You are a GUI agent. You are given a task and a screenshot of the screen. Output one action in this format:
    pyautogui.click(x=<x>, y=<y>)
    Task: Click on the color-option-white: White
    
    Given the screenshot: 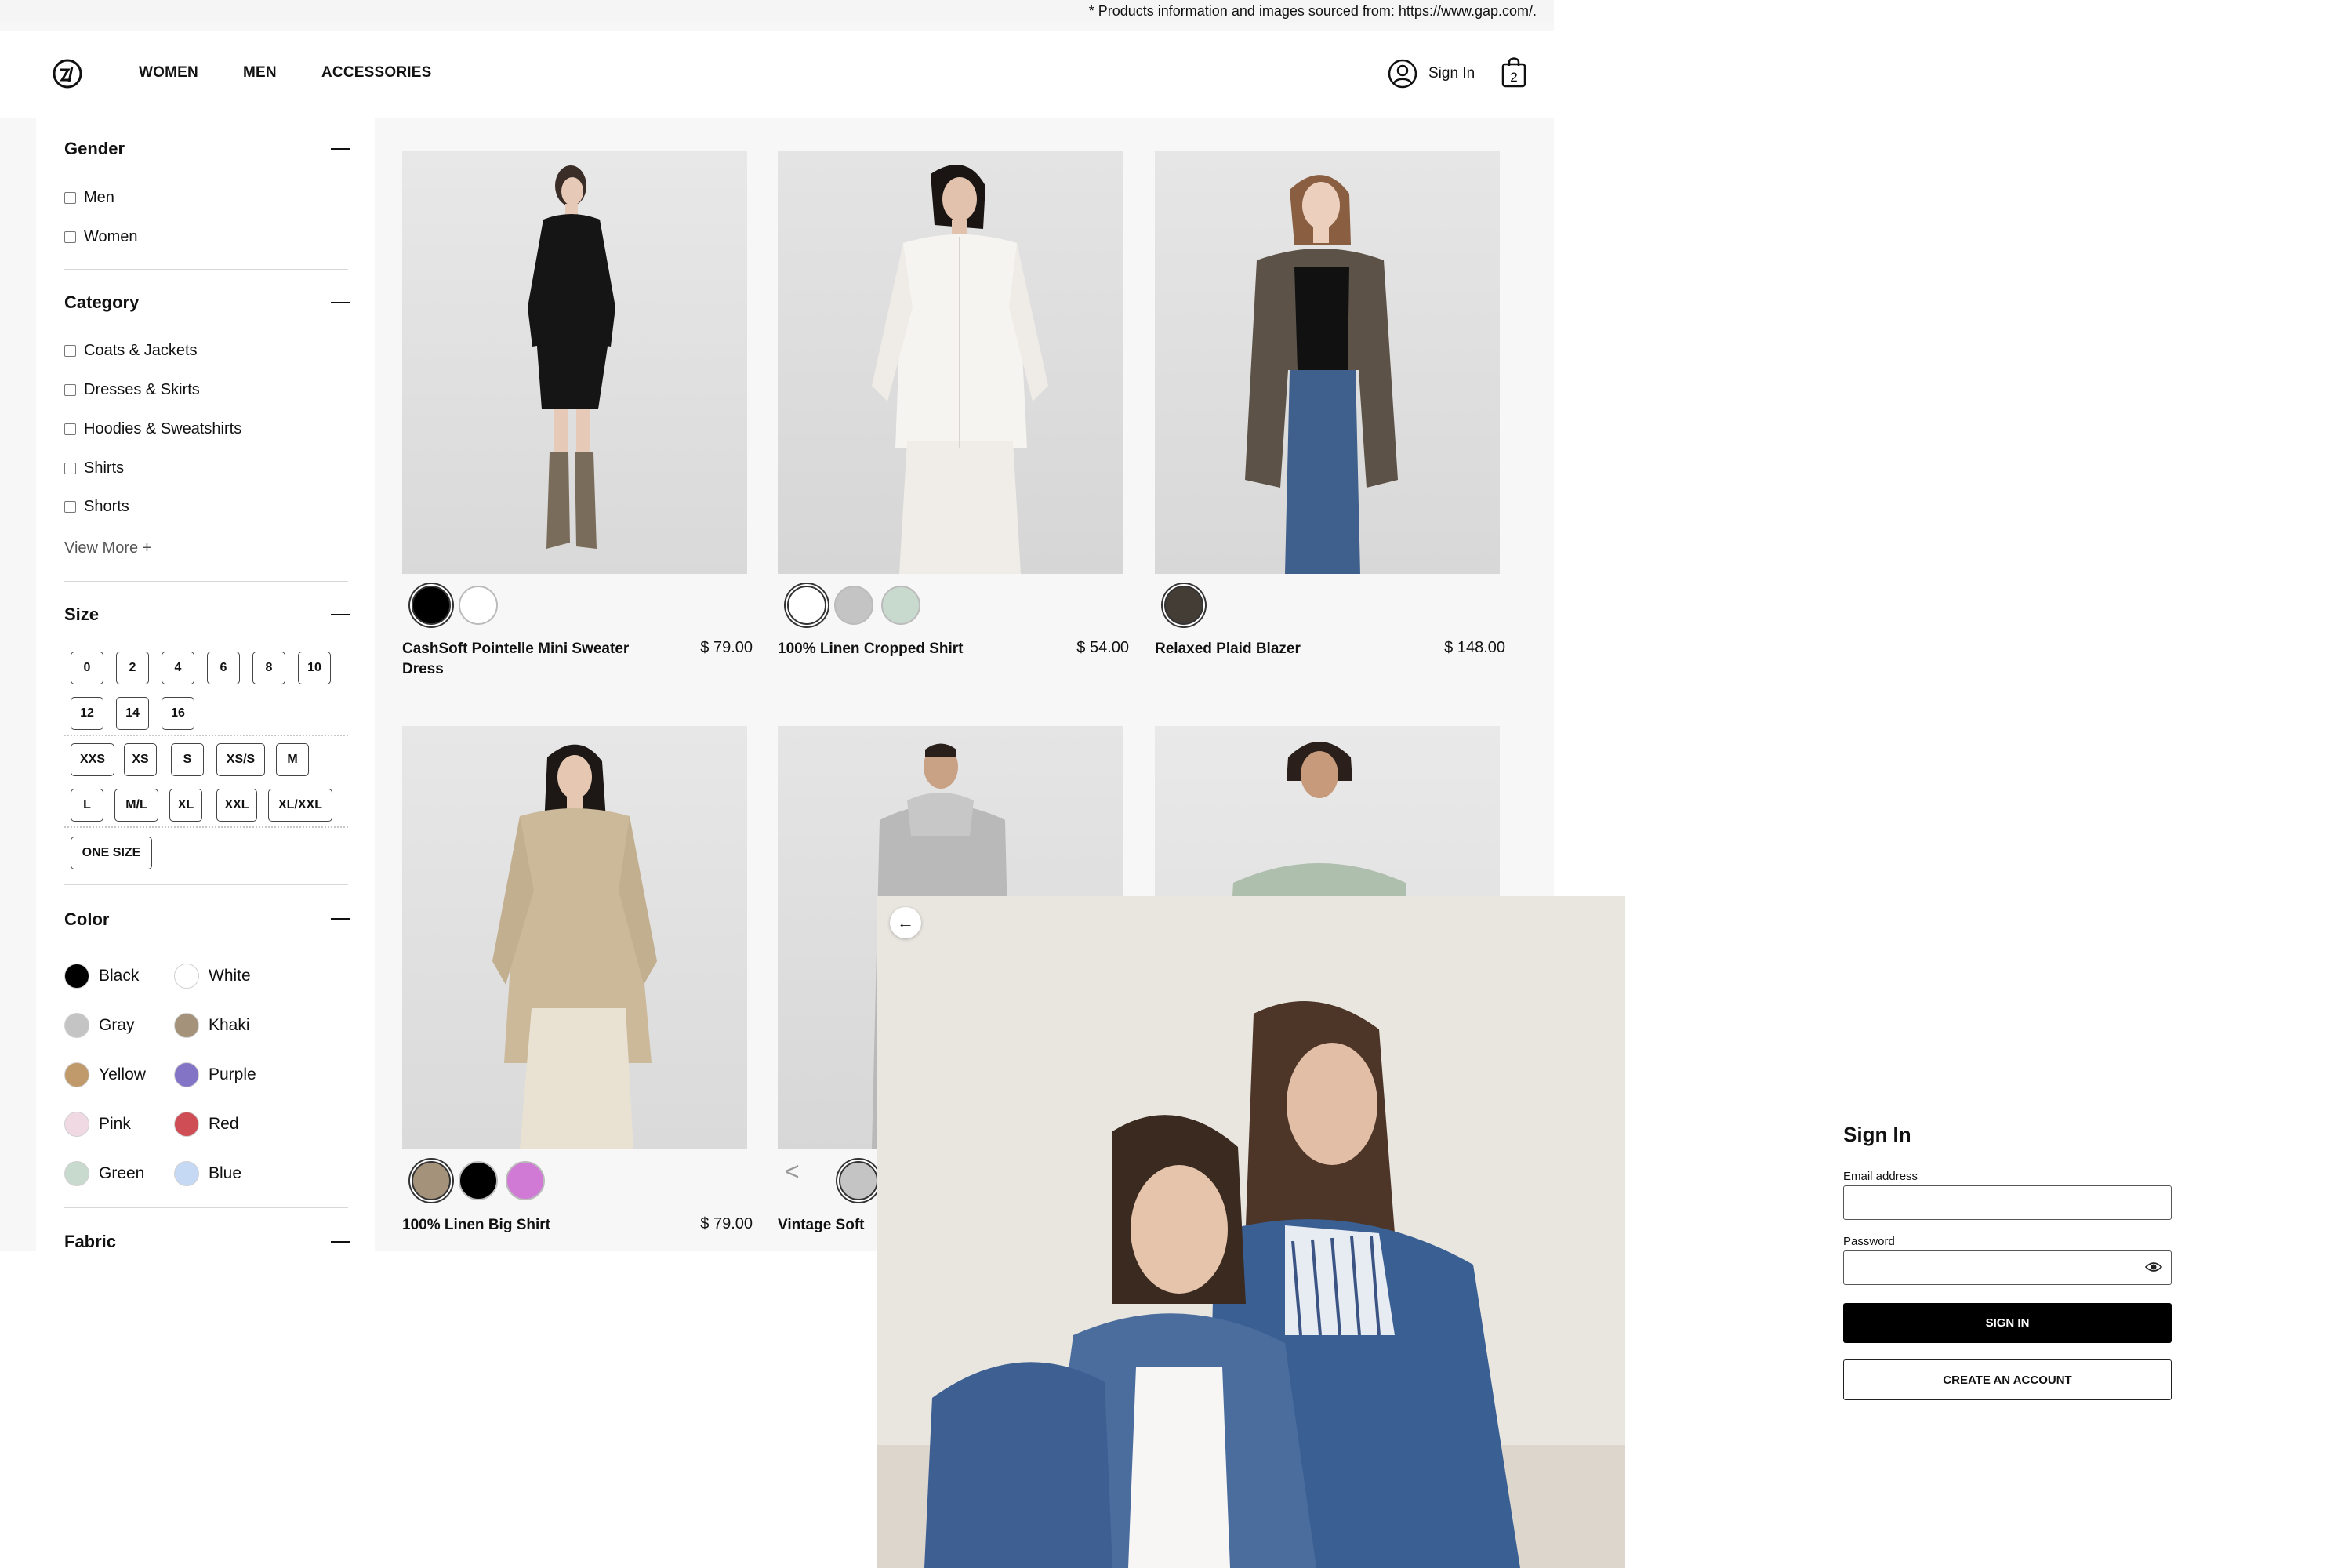 What is the action you would take?
    pyautogui.click(x=212, y=976)
    